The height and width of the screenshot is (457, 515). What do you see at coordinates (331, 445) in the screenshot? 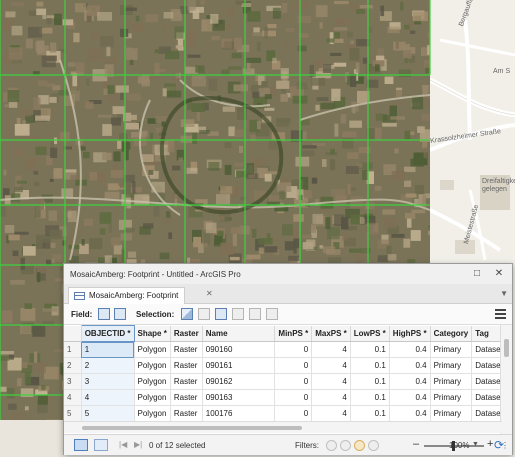
I see `filter-extent-icon` at bounding box center [331, 445].